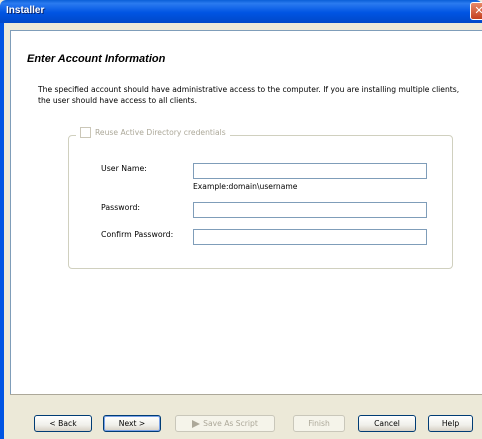 This screenshot has width=482, height=439. Describe the element at coordinates (85, 132) in the screenshot. I see `reuse-ad-credentials-checkbox` at that location.